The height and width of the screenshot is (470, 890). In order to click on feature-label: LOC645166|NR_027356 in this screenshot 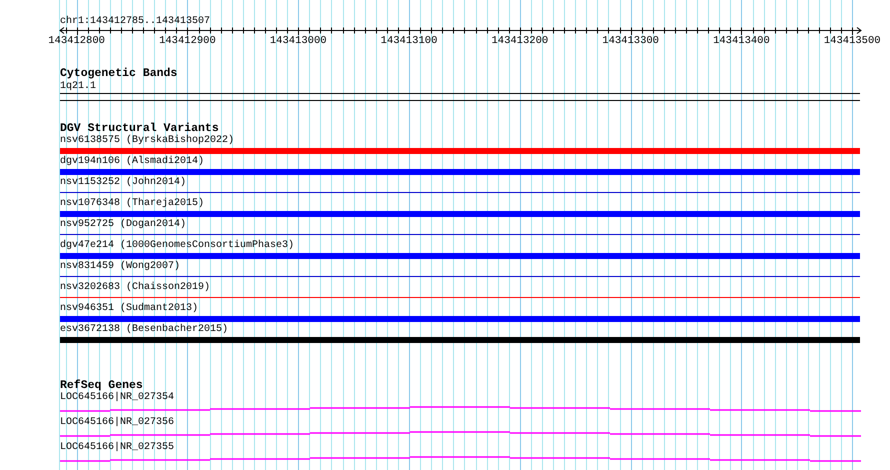, I will do `click(117, 423)`.